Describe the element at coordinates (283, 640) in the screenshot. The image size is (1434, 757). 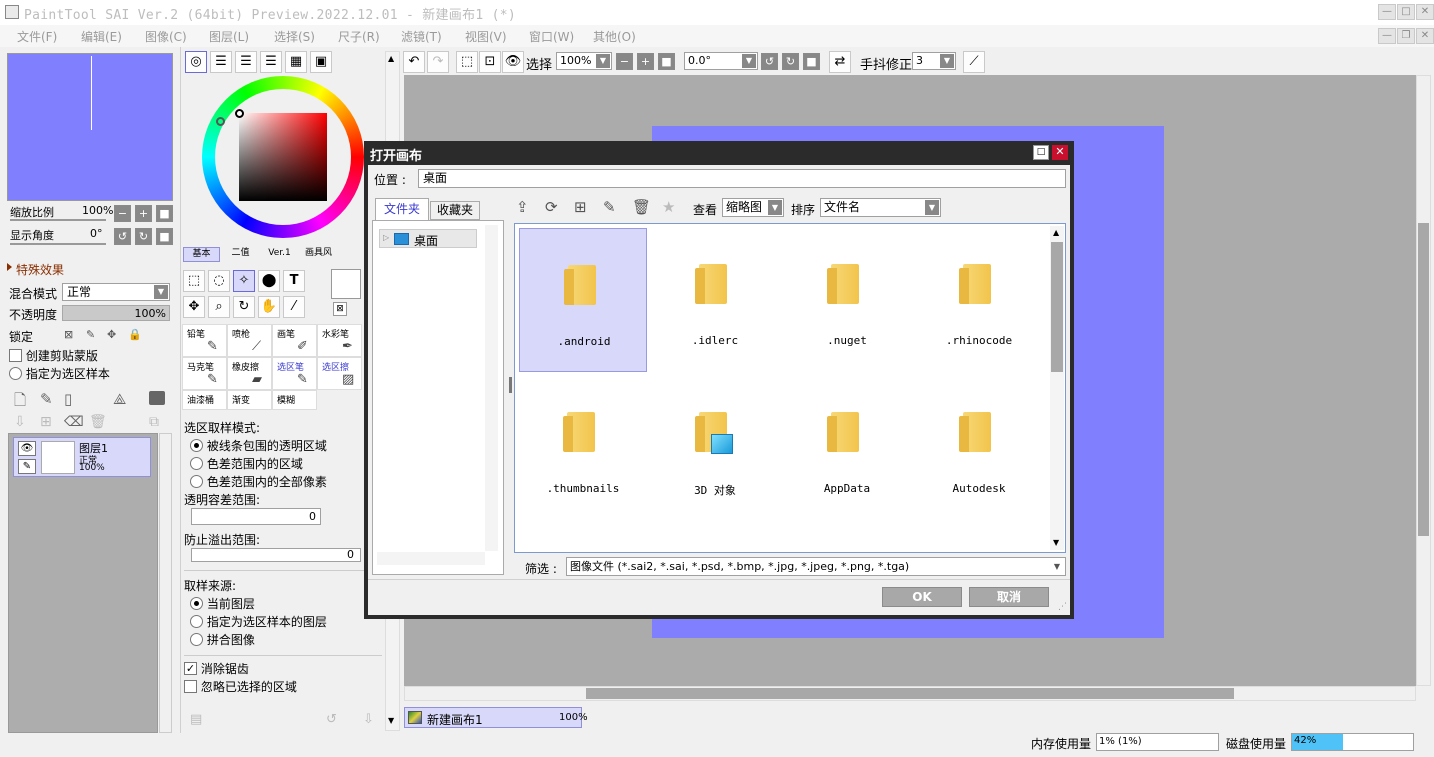
I see `source-option-row: 拼合图像` at that location.